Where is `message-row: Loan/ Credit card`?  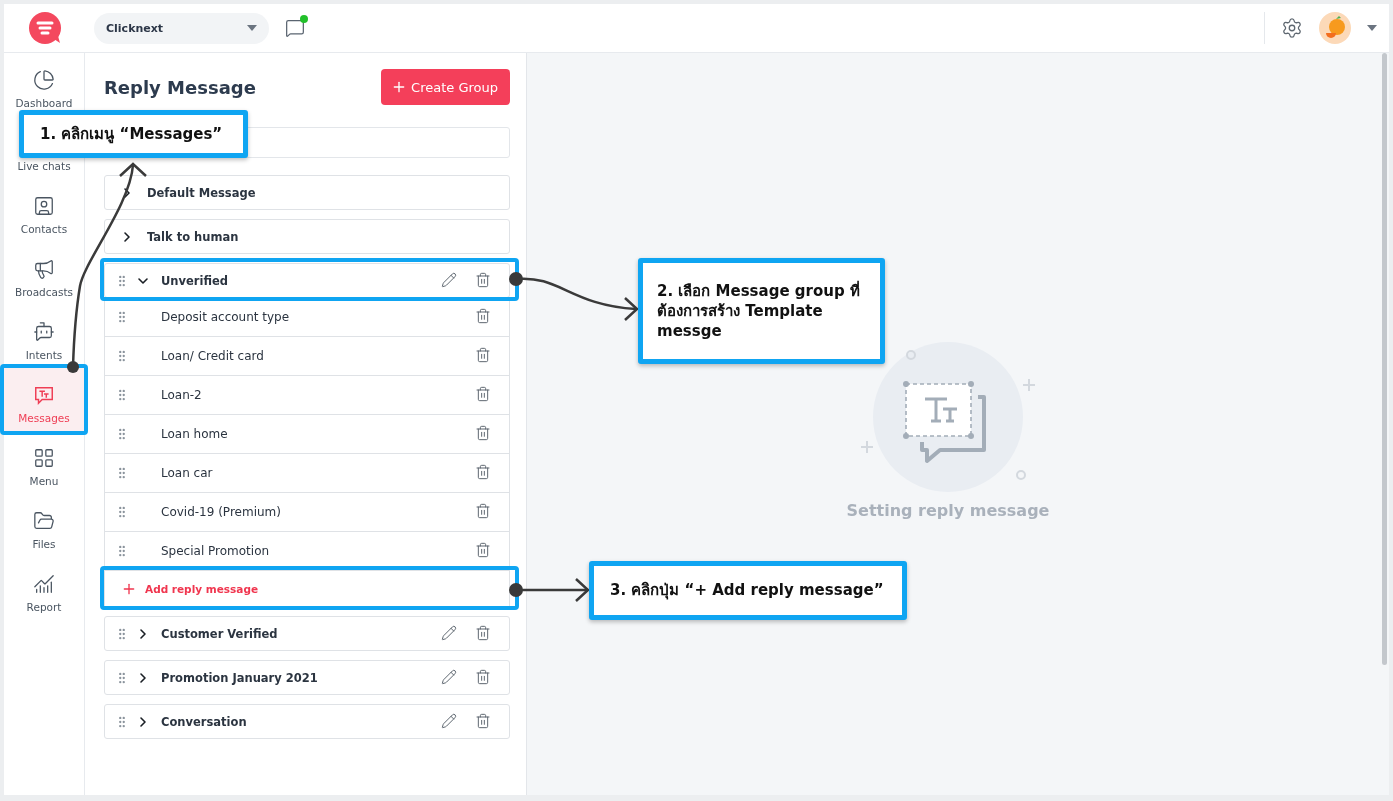 message-row: Loan/ Credit card is located at coordinates (307, 356).